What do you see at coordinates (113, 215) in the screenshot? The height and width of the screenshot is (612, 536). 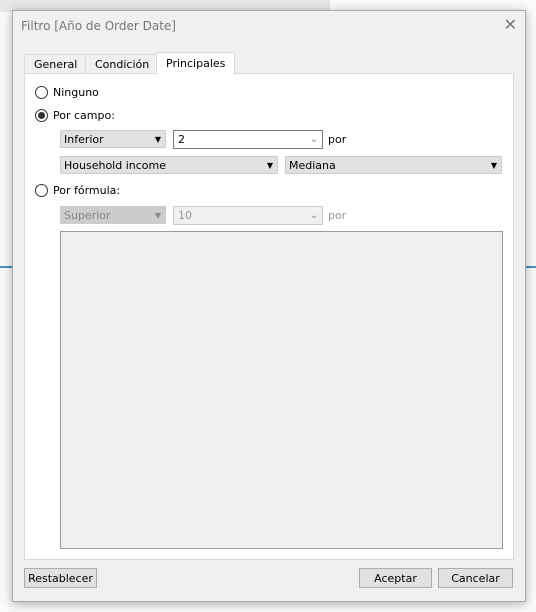 I see `formula-direction-select: Superior ▼` at bounding box center [113, 215].